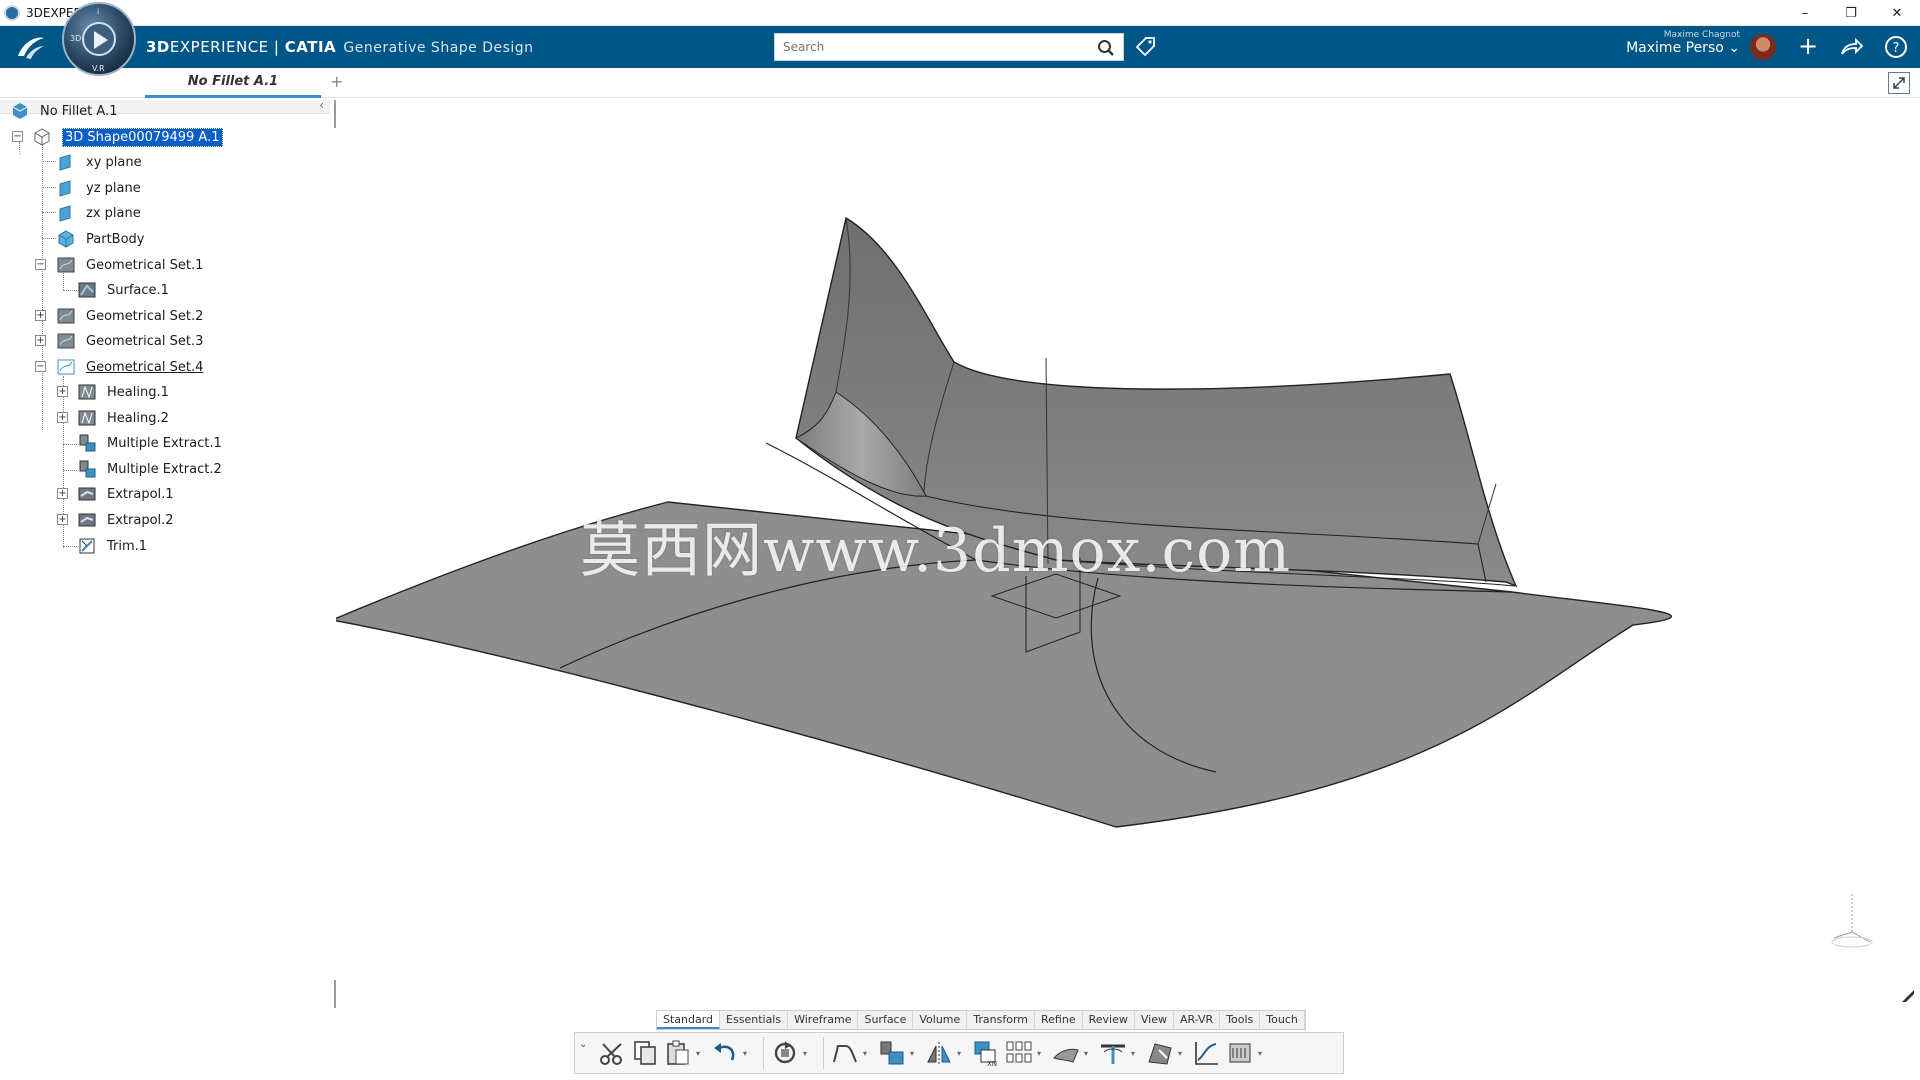  Describe the element at coordinates (119, 316) in the screenshot. I see `tree-node-geoset-2: + Geometrical Set.2` at that location.